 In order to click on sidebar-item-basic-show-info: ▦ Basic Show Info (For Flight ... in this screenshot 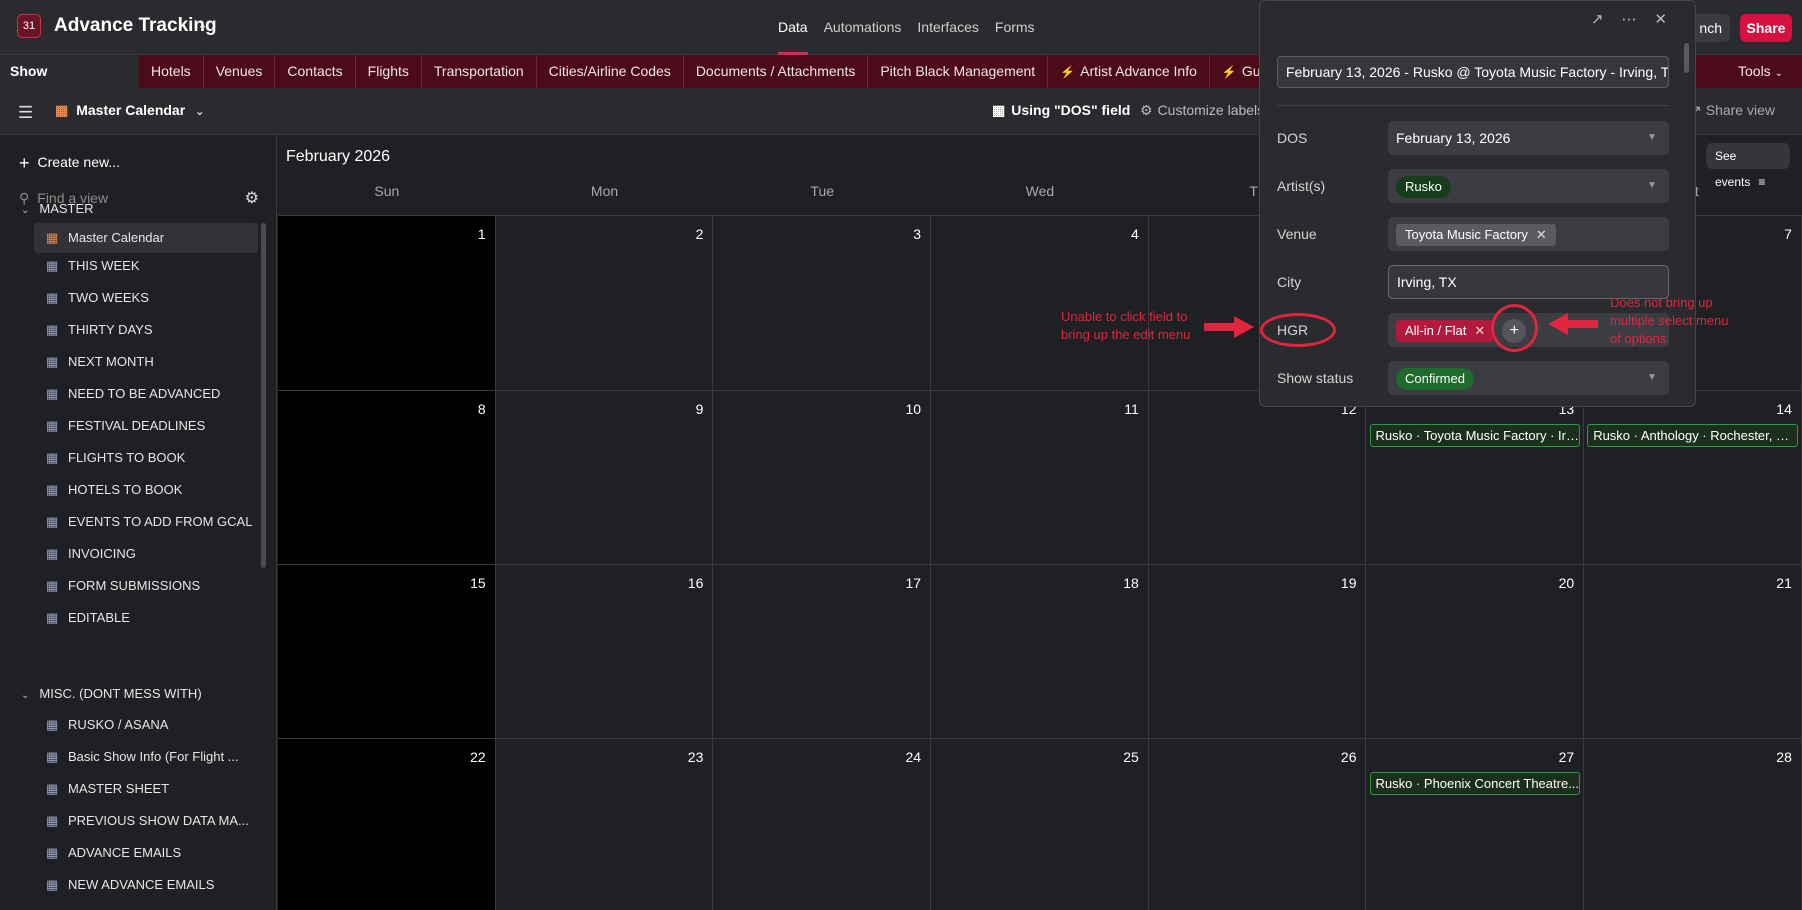, I will do `click(146, 757)`.